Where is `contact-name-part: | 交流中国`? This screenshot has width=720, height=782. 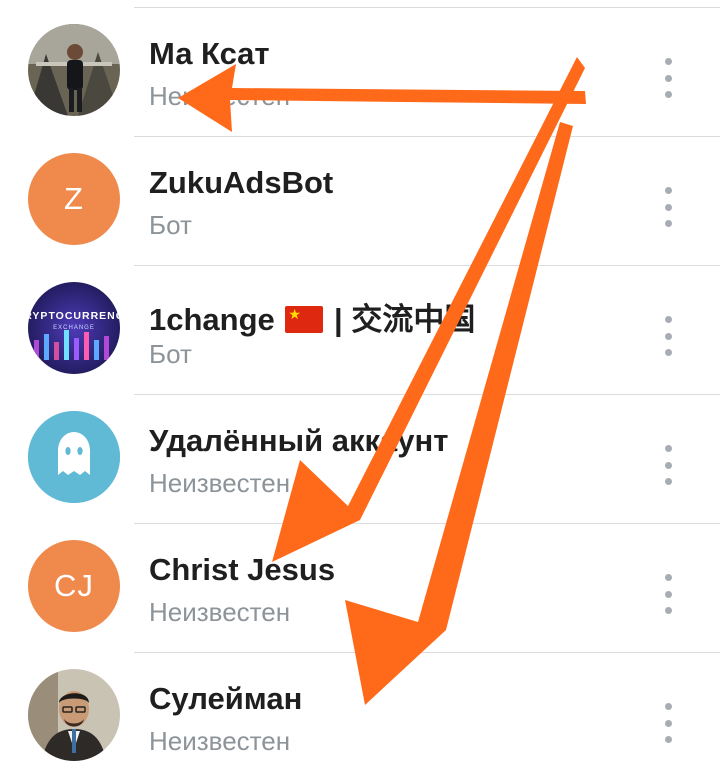 contact-name-part: | 交流中国 is located at coordinates (405, 319).